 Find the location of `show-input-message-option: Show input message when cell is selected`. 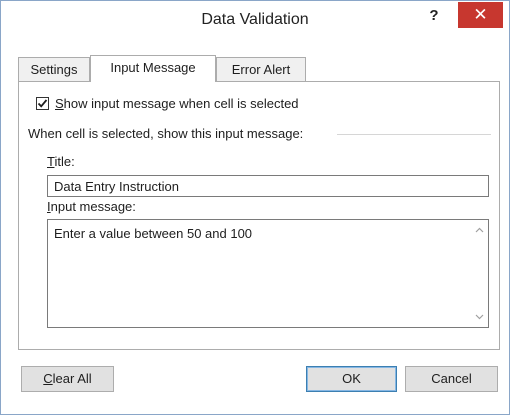

show-input-message-option: Show input message when cell is selected is located at coordinates (167, 103).